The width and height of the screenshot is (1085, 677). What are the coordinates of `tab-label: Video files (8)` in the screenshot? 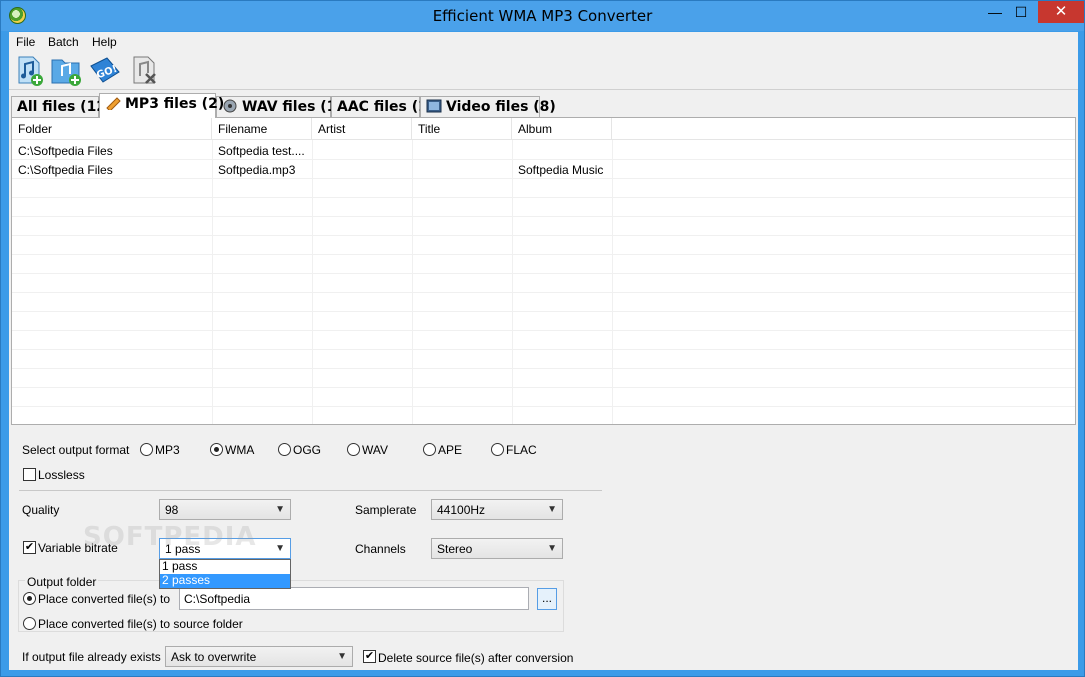 It's located at (501, 107).